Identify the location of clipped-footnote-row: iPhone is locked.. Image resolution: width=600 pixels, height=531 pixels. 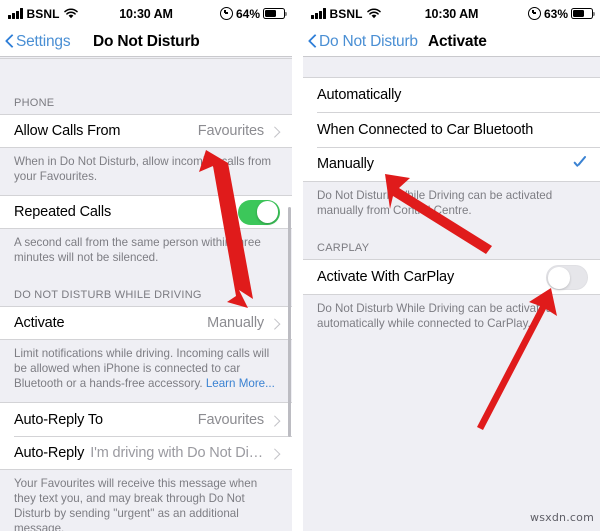
(146, 70).